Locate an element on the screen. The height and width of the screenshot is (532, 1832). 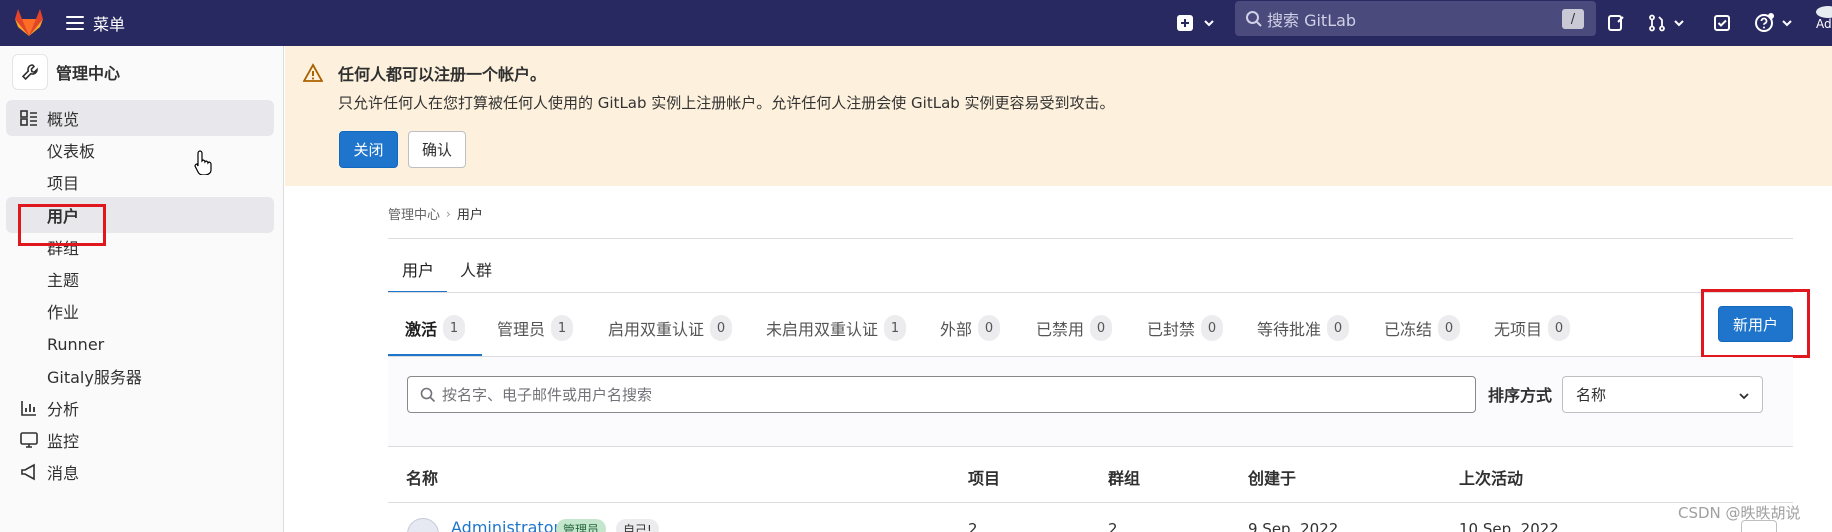
plus-square-icon is located at coordinates (1185, 23).